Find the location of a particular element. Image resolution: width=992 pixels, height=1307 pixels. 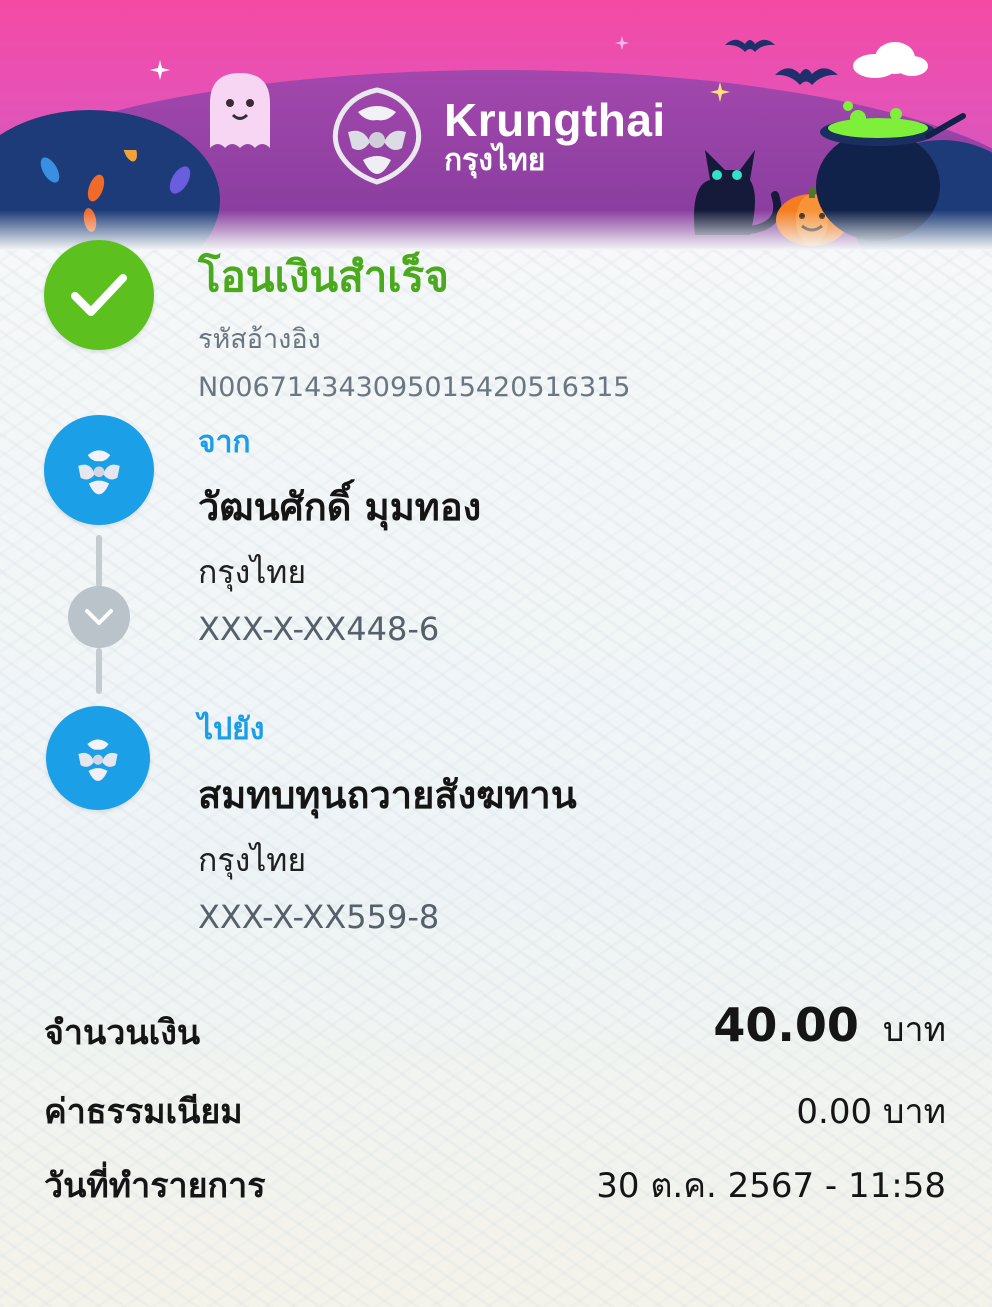

date-value: 30 ต.ค. 2567 - 11:58 is located at coordinates (771, 1186).